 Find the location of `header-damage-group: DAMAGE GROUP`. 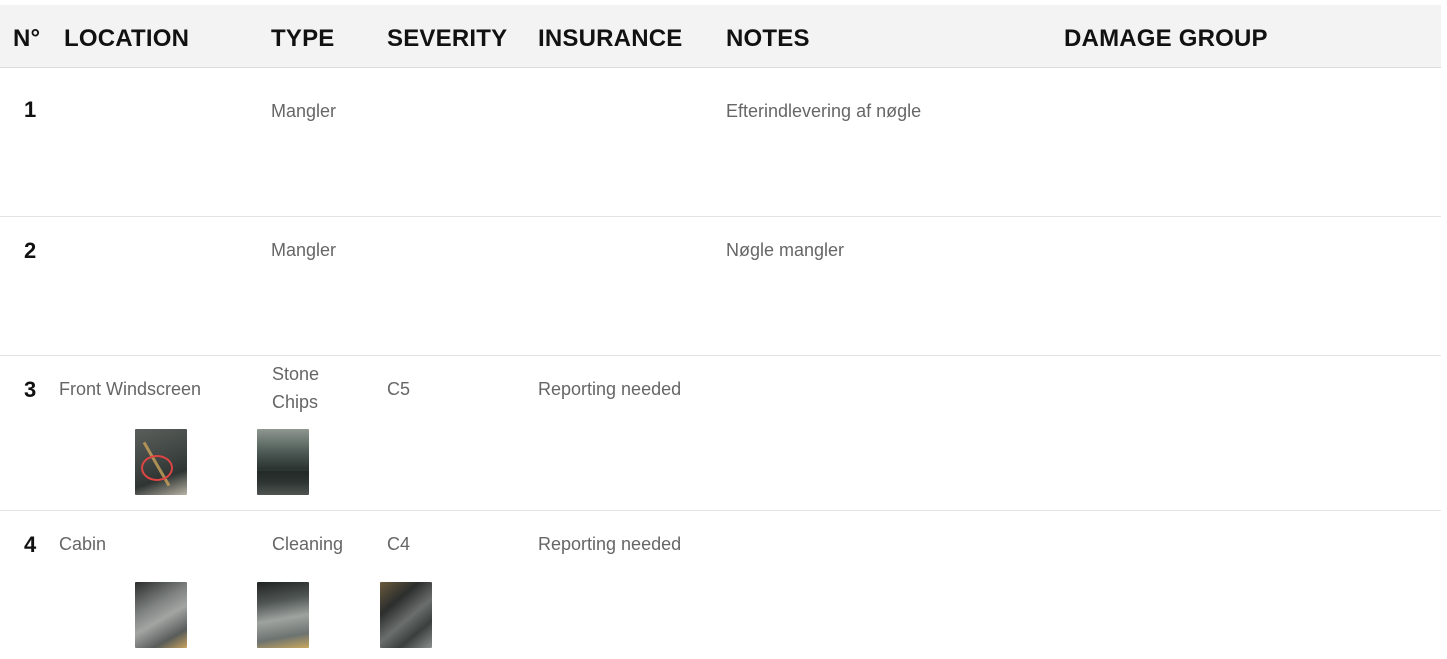

header-damage-group: DAMAGE GROUP is located at coordinates (1166, 38).